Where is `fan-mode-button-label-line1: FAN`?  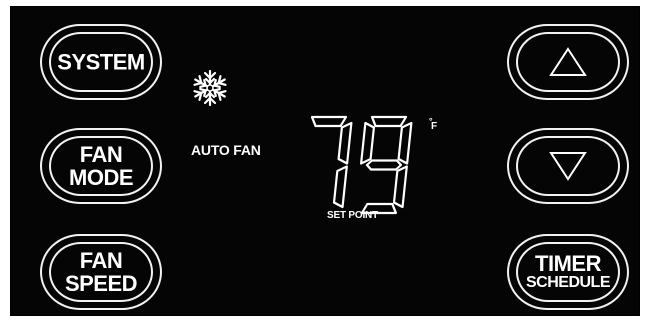 fan-mode-button-label-line1: FAN is located at coordinates (101, 154).